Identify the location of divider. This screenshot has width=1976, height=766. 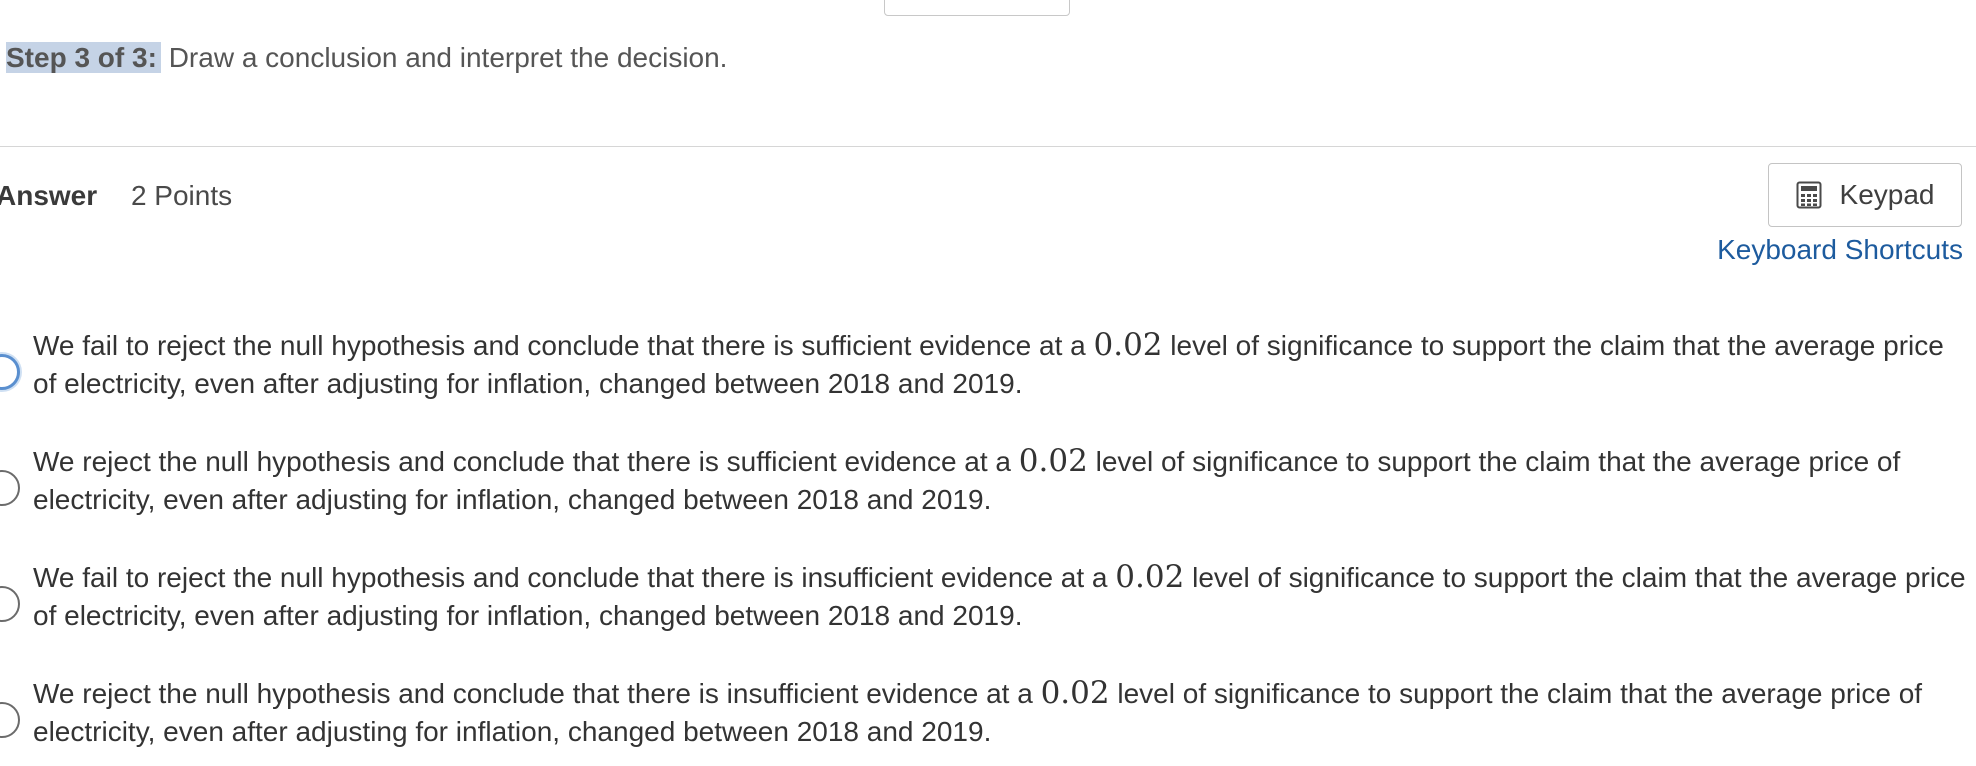
(988, 146).